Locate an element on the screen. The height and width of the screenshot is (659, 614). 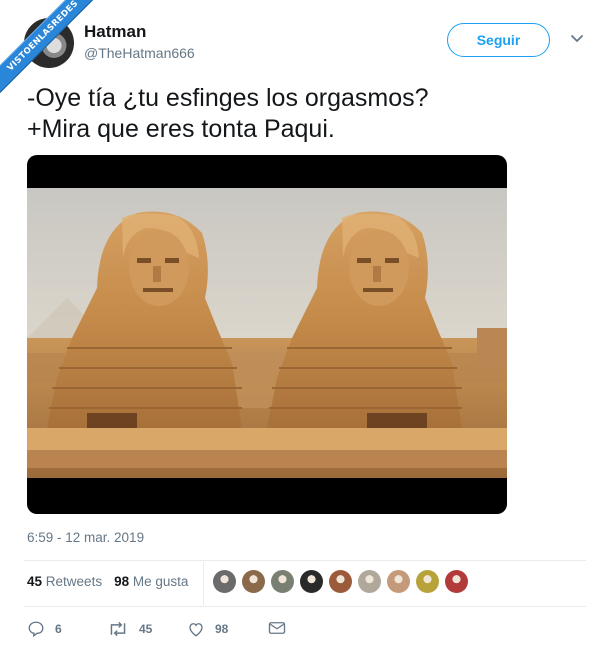
retweet-icon is located at coordinates (118, 629).